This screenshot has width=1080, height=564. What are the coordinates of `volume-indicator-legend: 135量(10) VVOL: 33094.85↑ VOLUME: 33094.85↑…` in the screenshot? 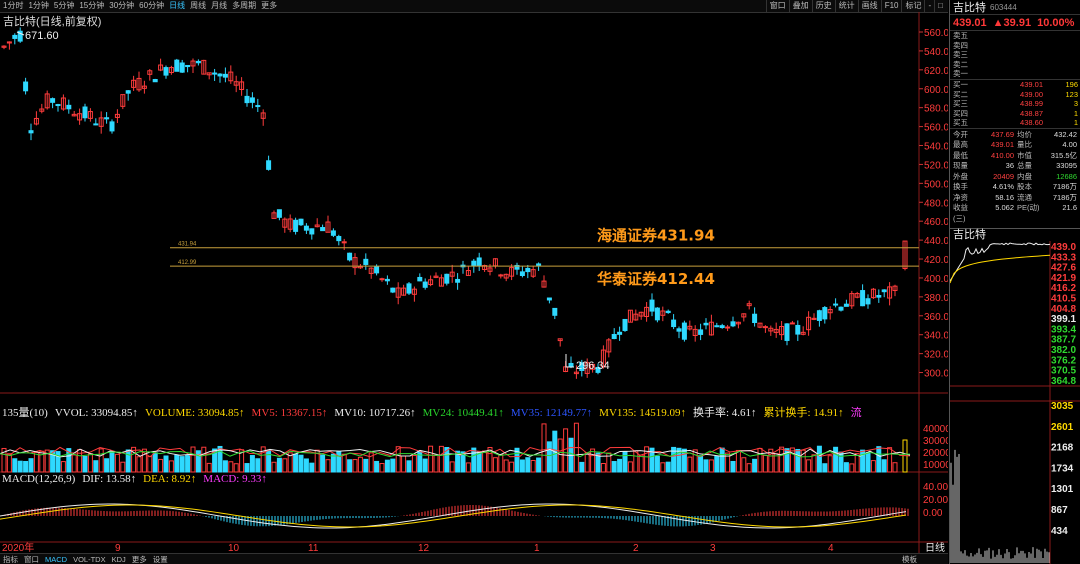 It's located at (435, 413).